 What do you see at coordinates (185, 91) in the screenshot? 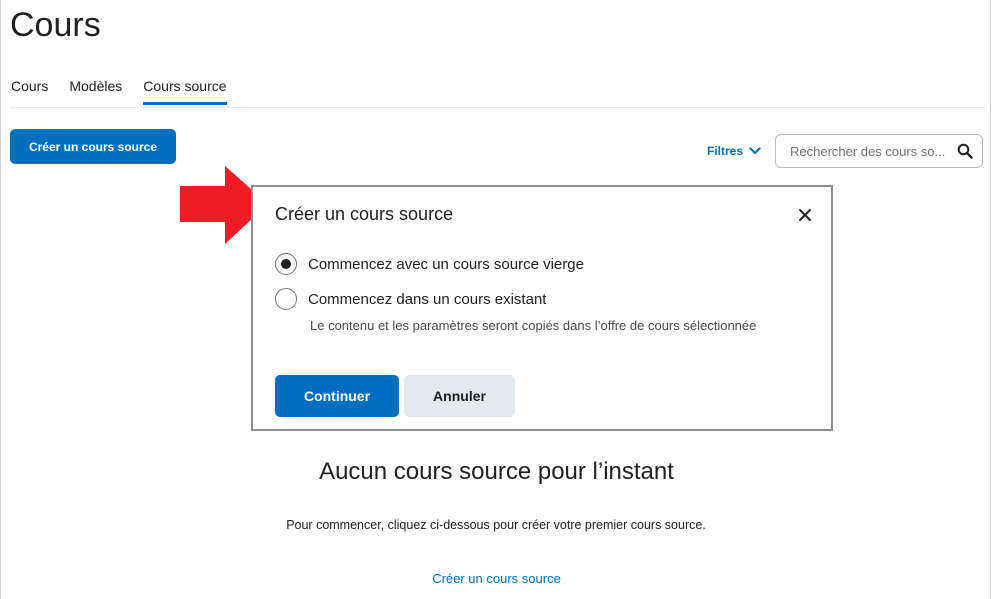
I see `tab-cours-source: Cours source` at bounding box center [185, 91].